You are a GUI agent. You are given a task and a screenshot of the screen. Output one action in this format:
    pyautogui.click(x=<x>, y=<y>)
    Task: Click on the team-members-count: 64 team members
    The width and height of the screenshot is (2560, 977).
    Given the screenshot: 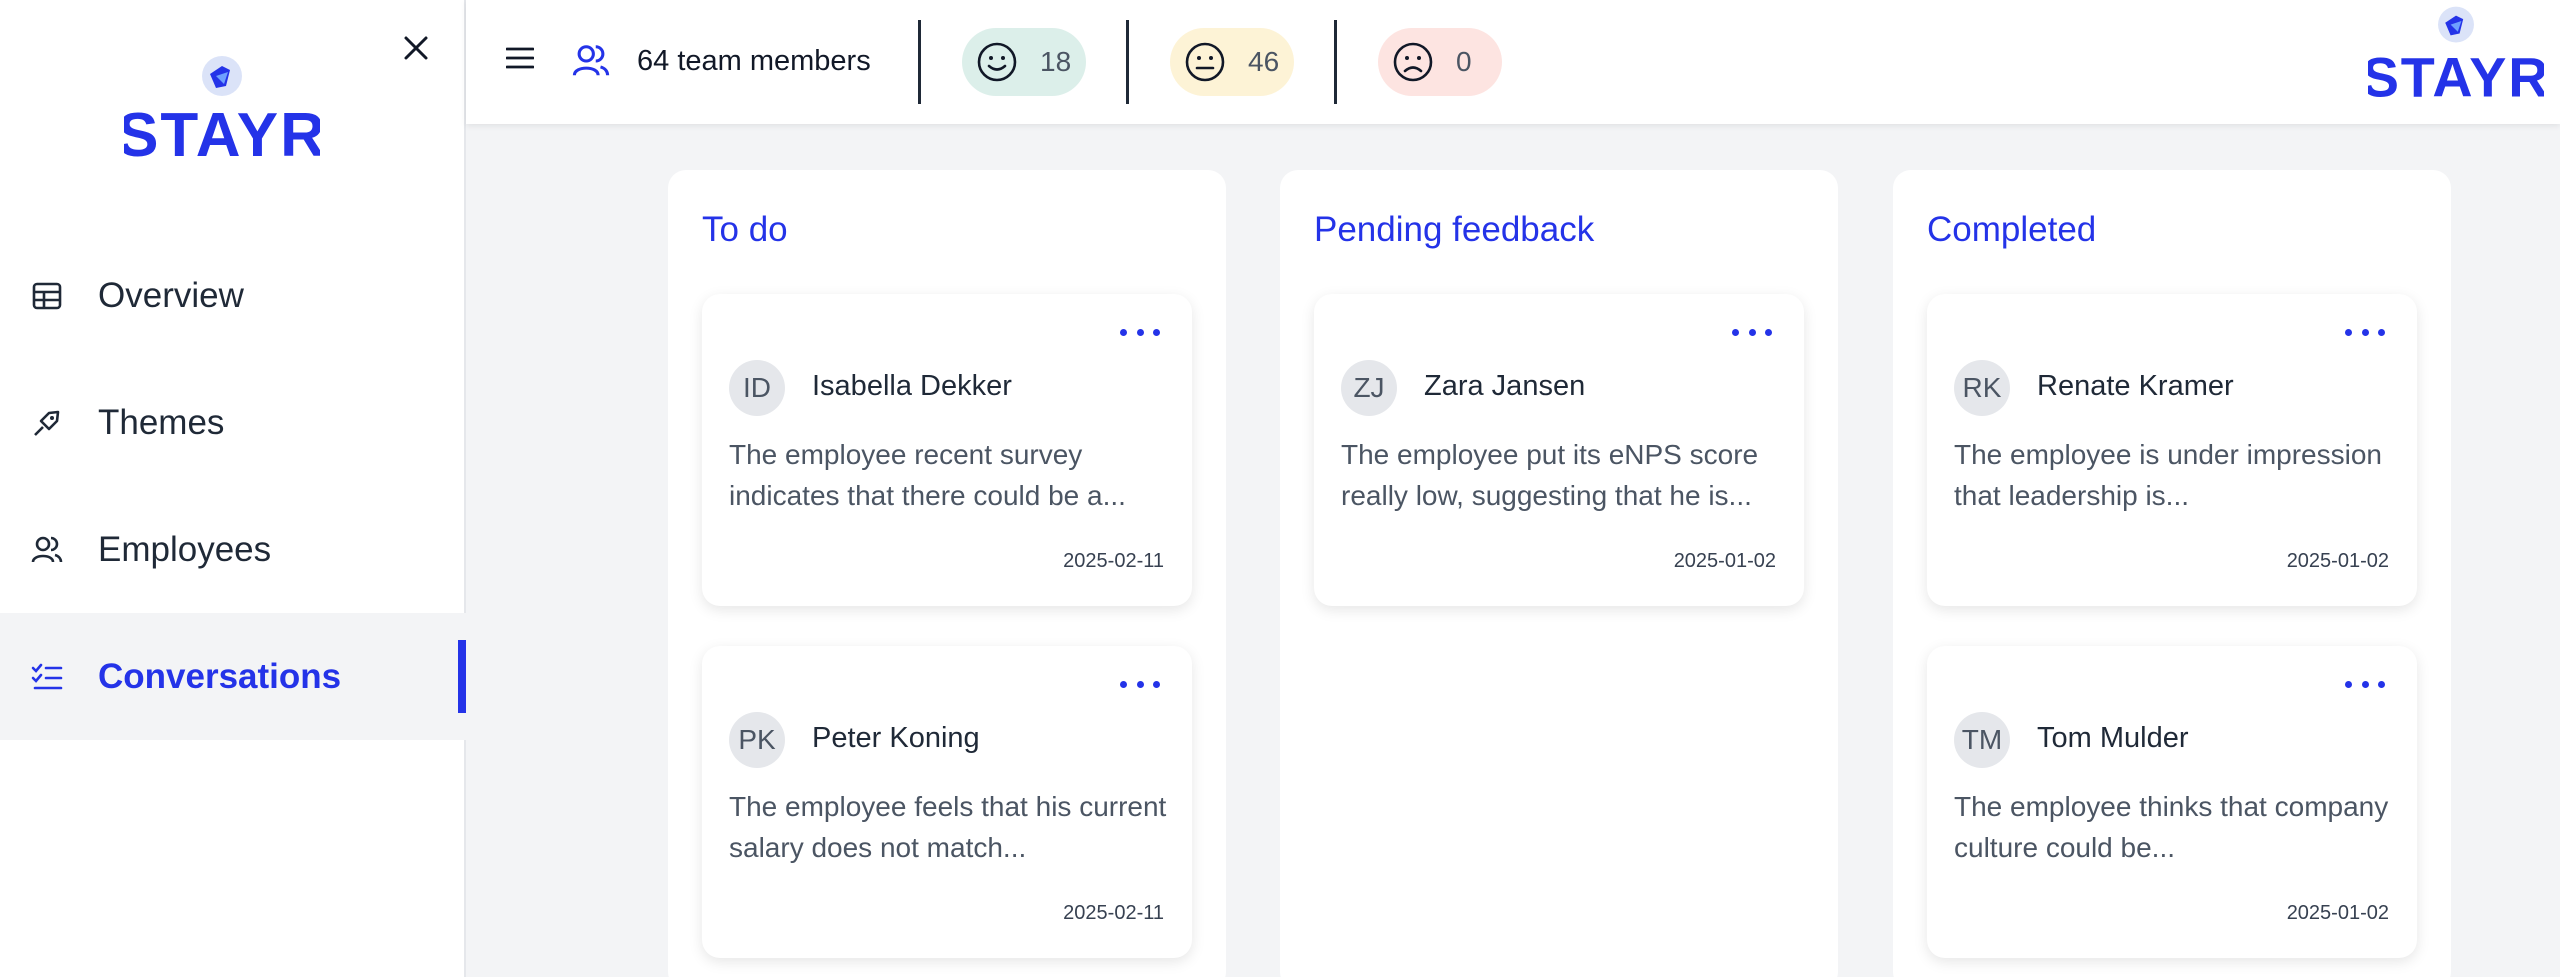 What is the action you would take?
    pyautogui.click(x=754, y=61)
    